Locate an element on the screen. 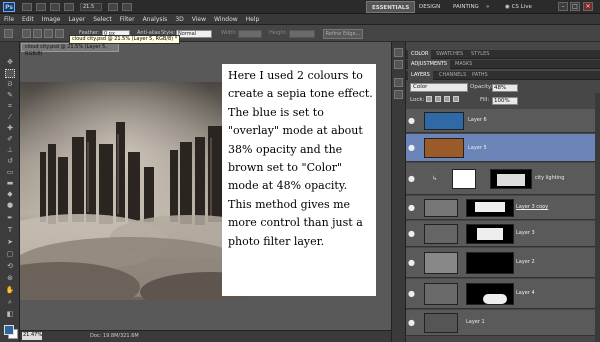  fill-input: 100% is located at coordinates (505, 101).